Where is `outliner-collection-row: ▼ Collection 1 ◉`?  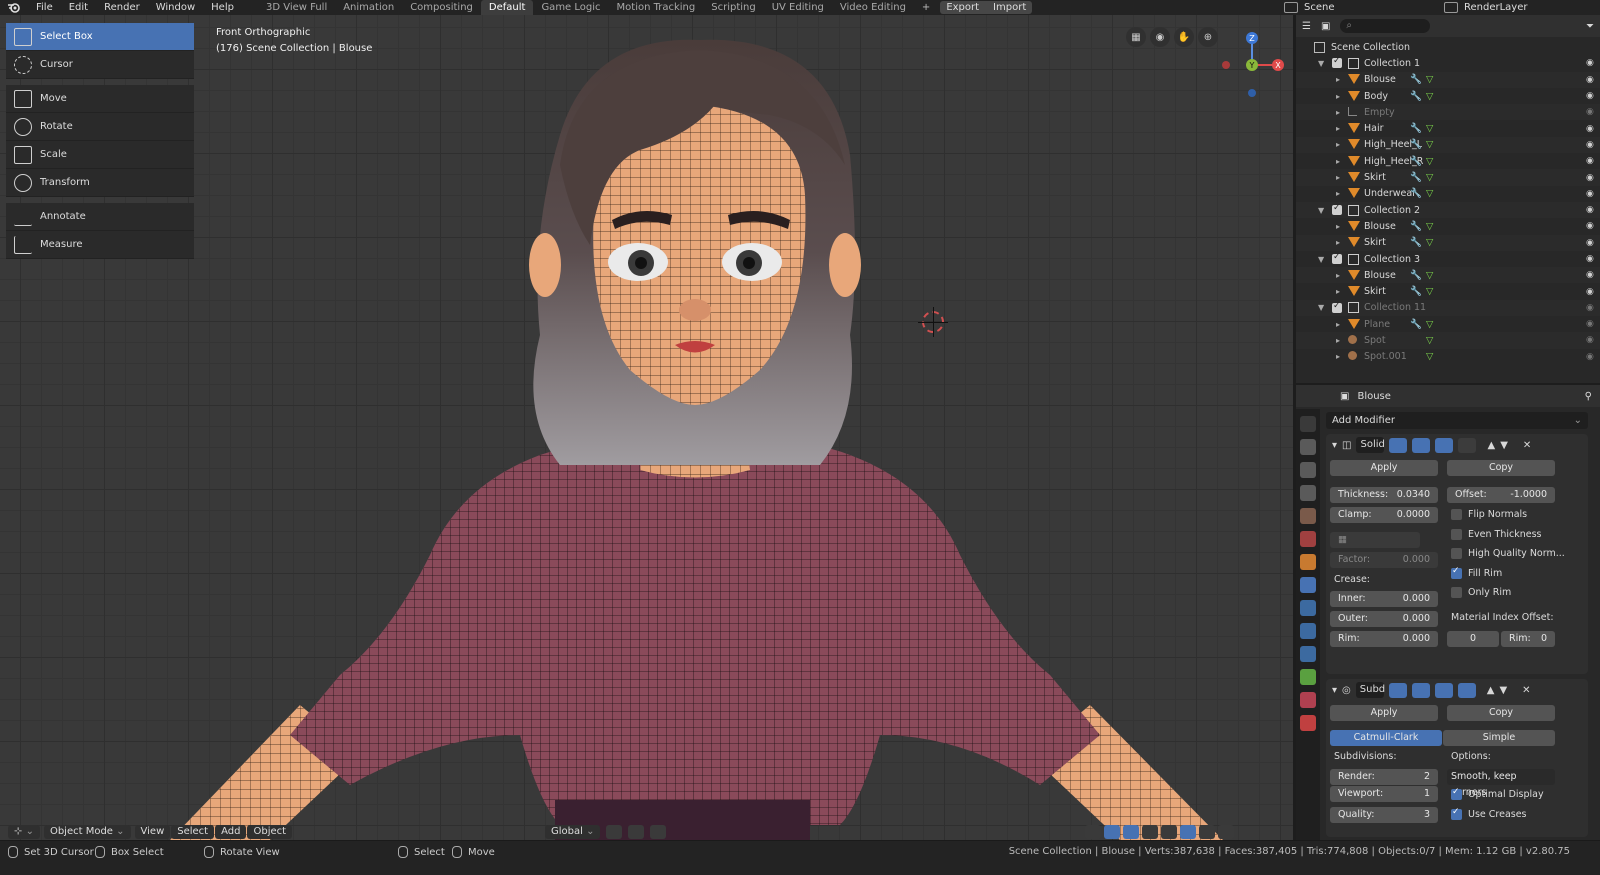 outliner-collection-row: ▼ Collection 1 ◉ is located at coordinates (1448, 63).